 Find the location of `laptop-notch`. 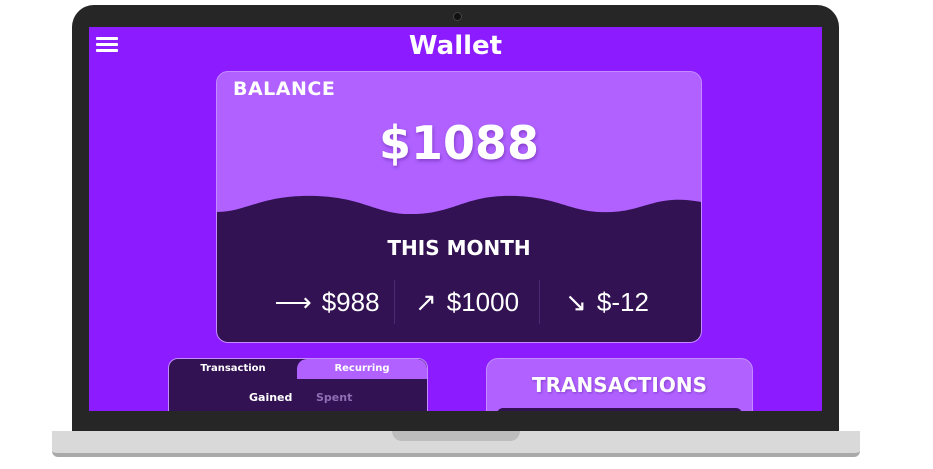

laptop-notch is located at coordinates (456, 436).